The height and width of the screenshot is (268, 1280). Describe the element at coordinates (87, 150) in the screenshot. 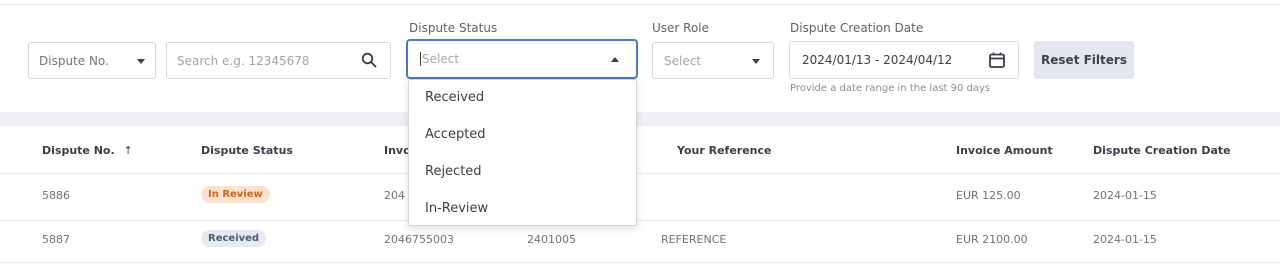

I see `header-dispute-no: Dispute No. ↑` at that location.